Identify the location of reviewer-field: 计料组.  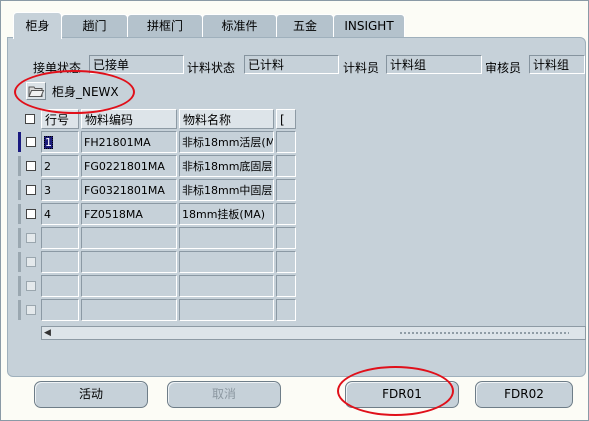
(557, 64).